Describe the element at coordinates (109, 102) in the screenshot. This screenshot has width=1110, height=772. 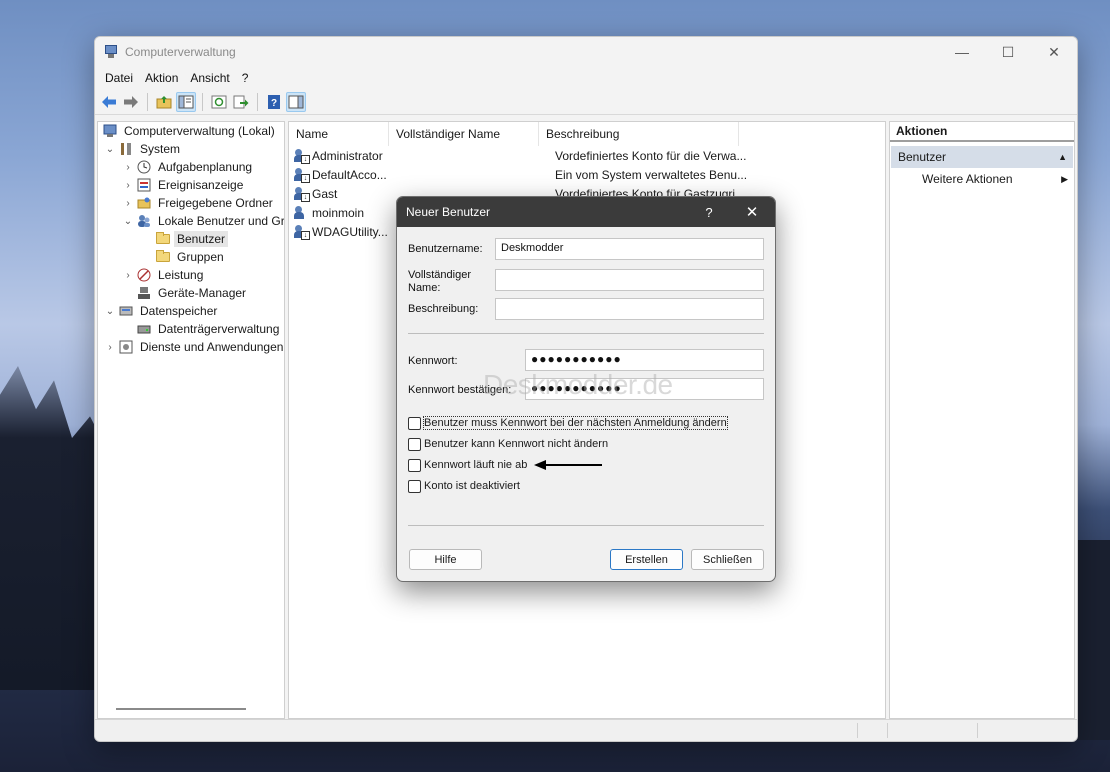
I see `back-arrow-icon` at that location.